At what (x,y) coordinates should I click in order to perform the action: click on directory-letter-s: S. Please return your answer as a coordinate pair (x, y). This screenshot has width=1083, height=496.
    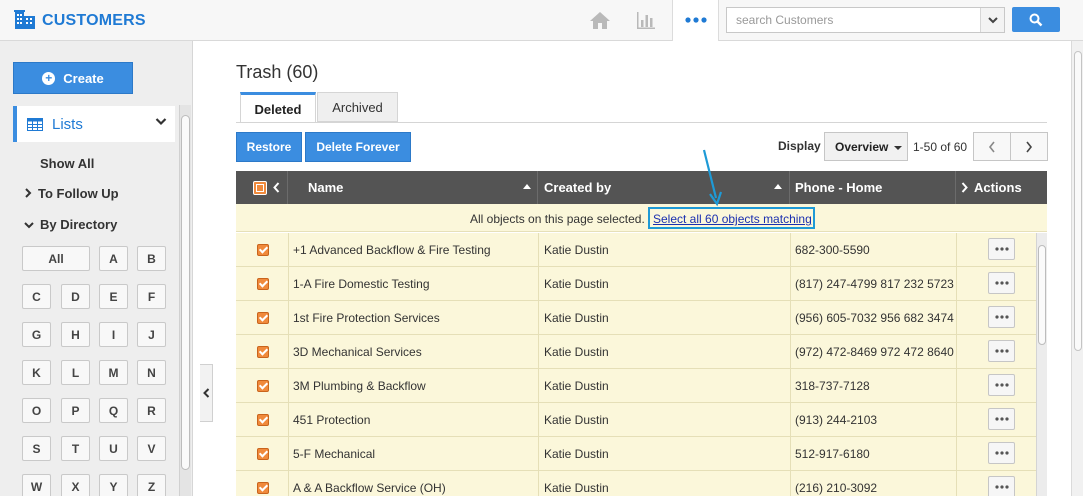
    Looking at the image, I should click on (36, 448).